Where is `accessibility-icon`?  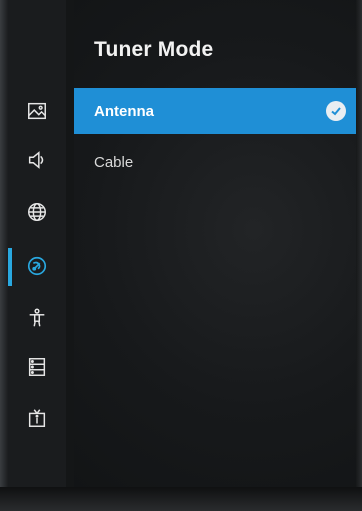 accessibility-icon is located at coordinates (37, 318).